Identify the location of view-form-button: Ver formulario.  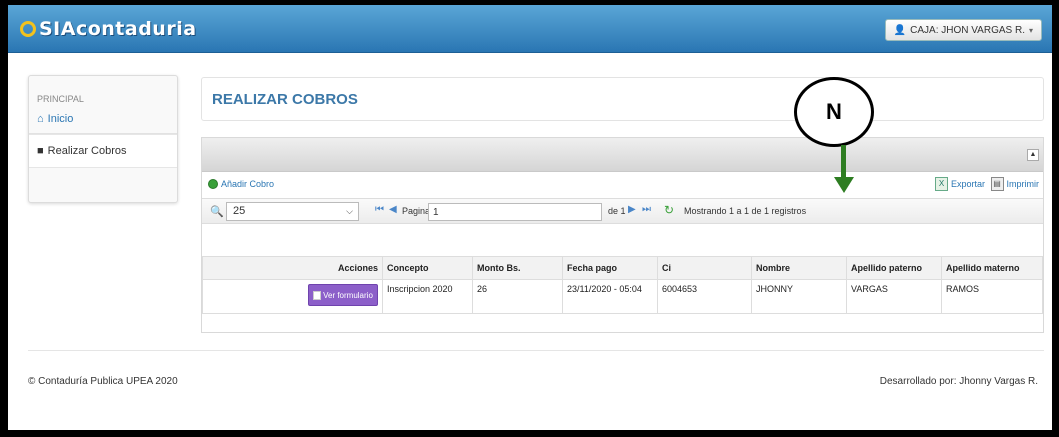
(343, 295).